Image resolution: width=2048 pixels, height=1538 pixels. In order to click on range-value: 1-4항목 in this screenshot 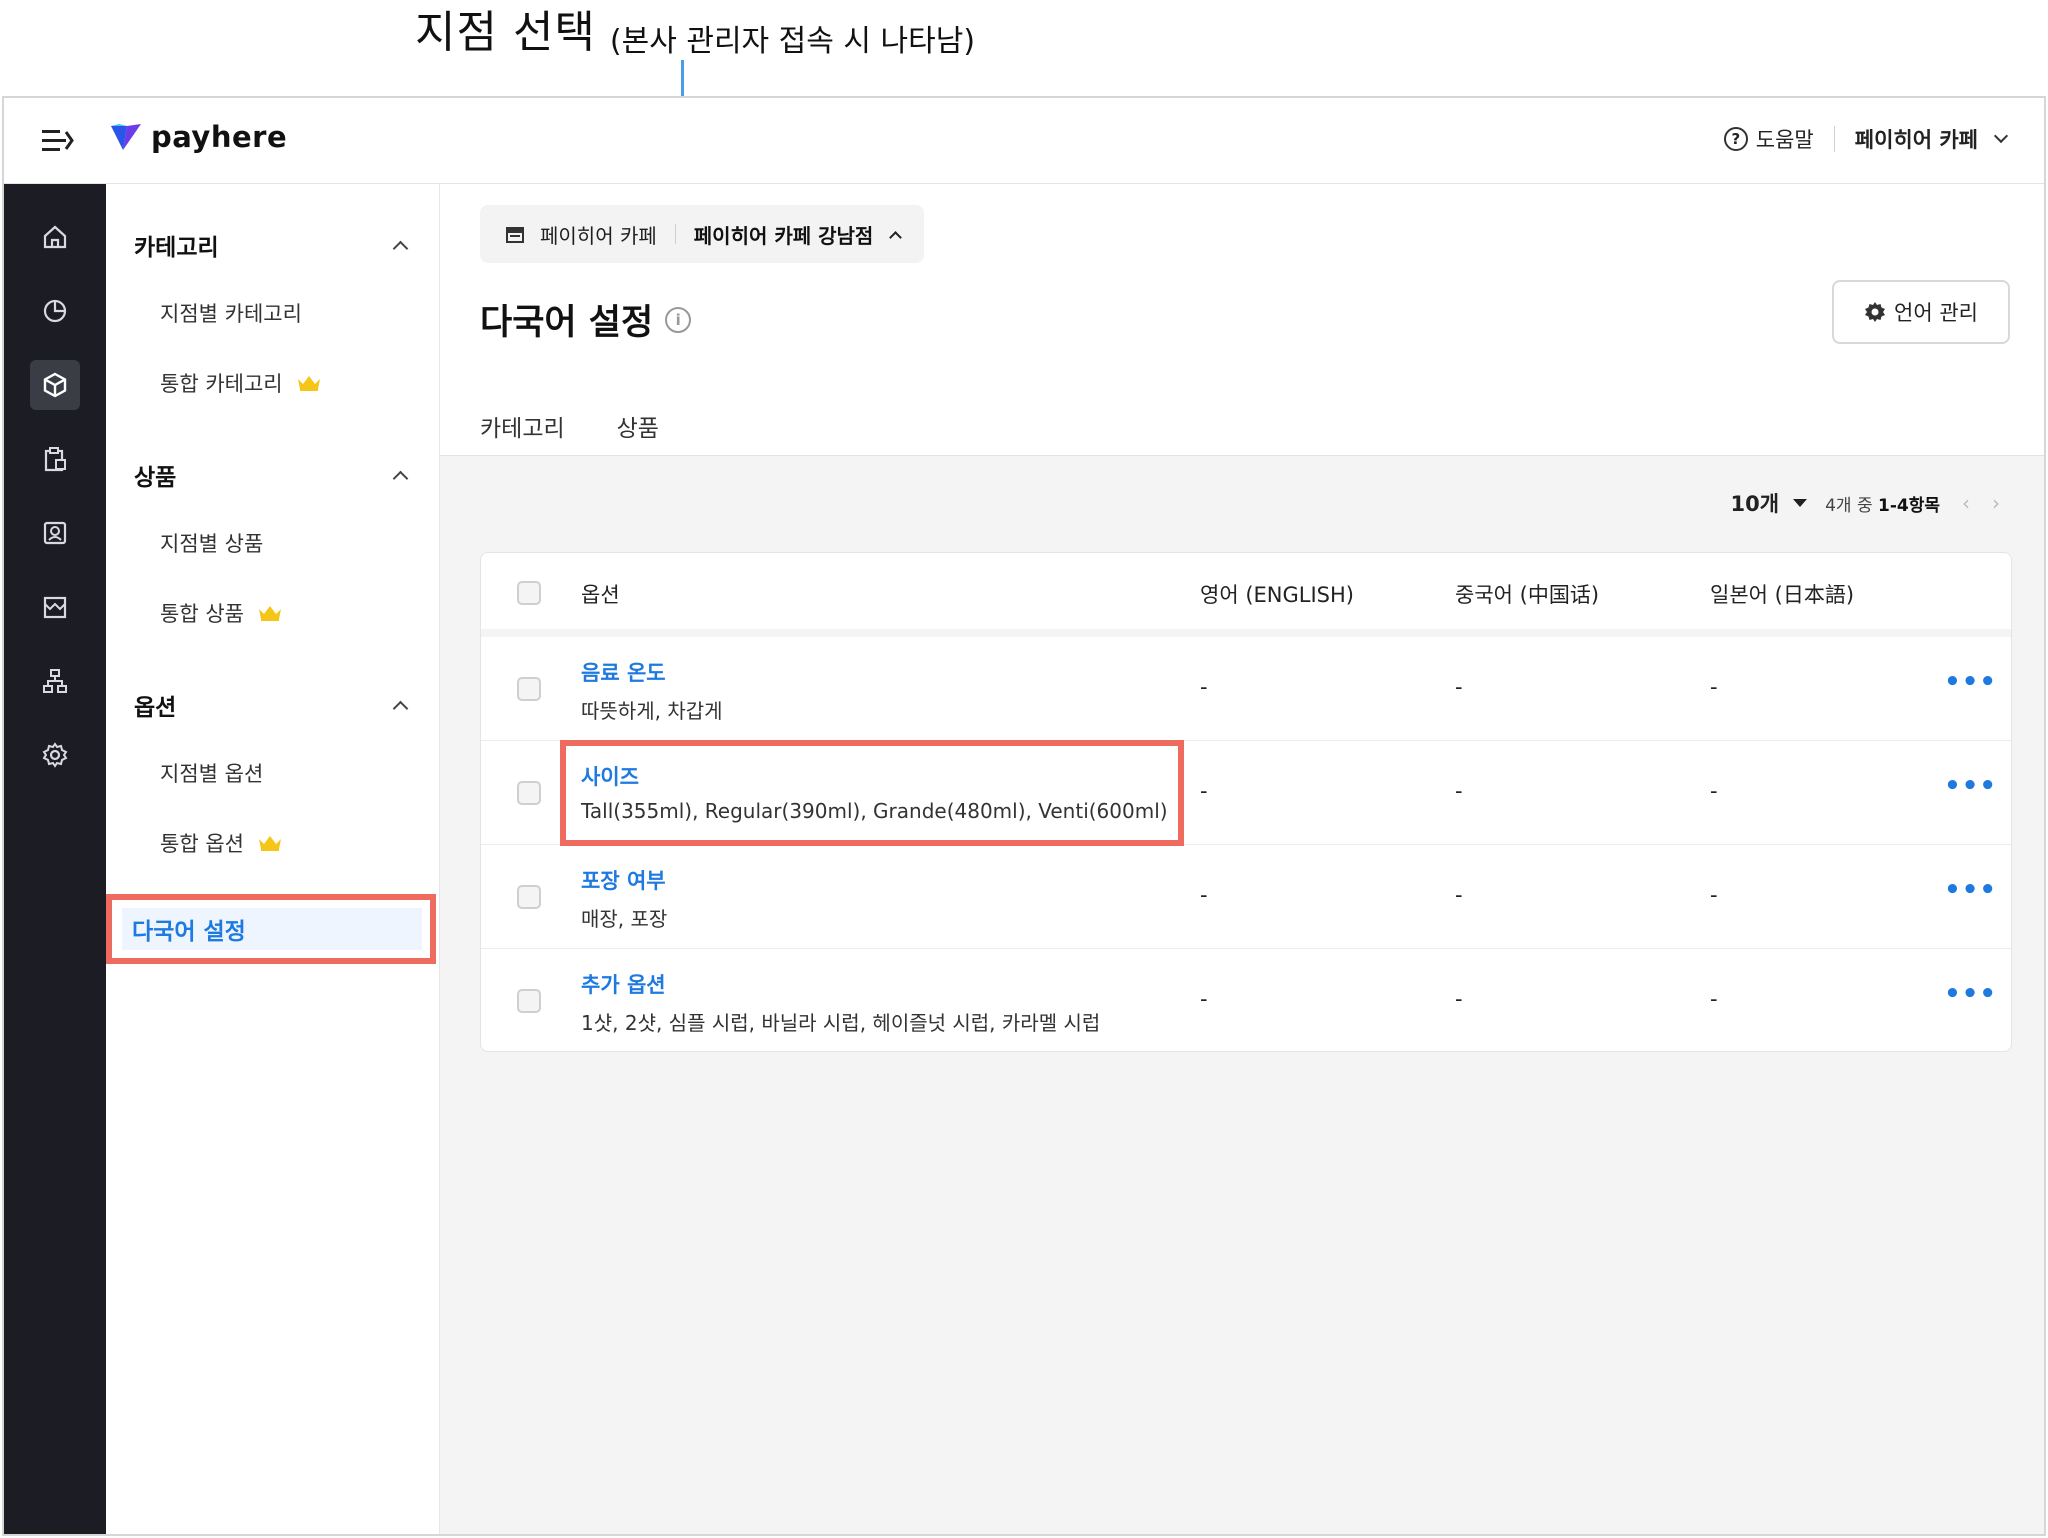, I will do `click(1909, 505)`.